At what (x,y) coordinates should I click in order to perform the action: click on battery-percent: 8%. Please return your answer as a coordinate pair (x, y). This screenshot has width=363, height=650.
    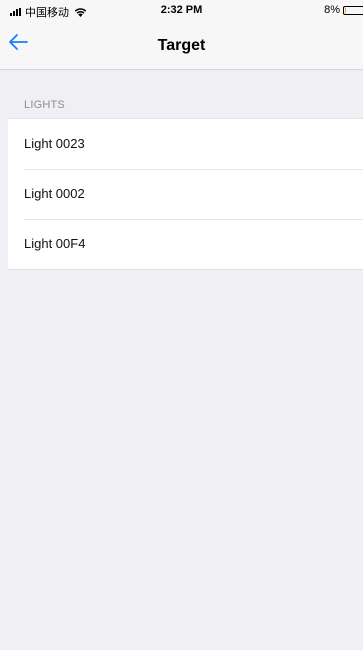
    Looking at the image, I should click on (332, 10).